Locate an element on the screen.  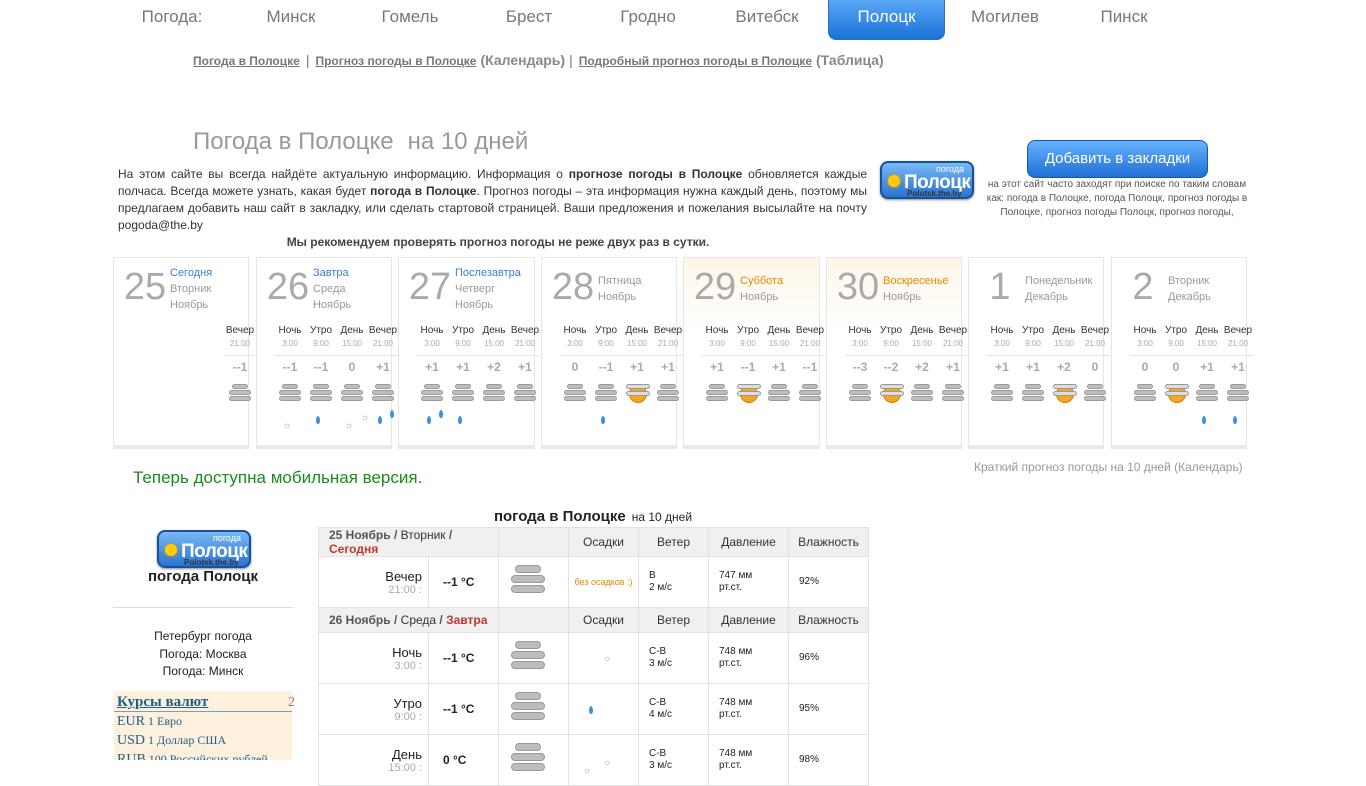
nav-label: Погода: is located at coordinates (172, 16).